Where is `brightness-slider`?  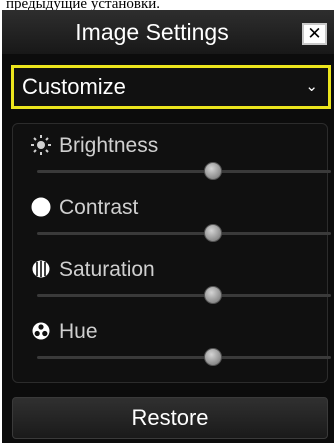 brightness-slider is located at coordinates (184, 171).